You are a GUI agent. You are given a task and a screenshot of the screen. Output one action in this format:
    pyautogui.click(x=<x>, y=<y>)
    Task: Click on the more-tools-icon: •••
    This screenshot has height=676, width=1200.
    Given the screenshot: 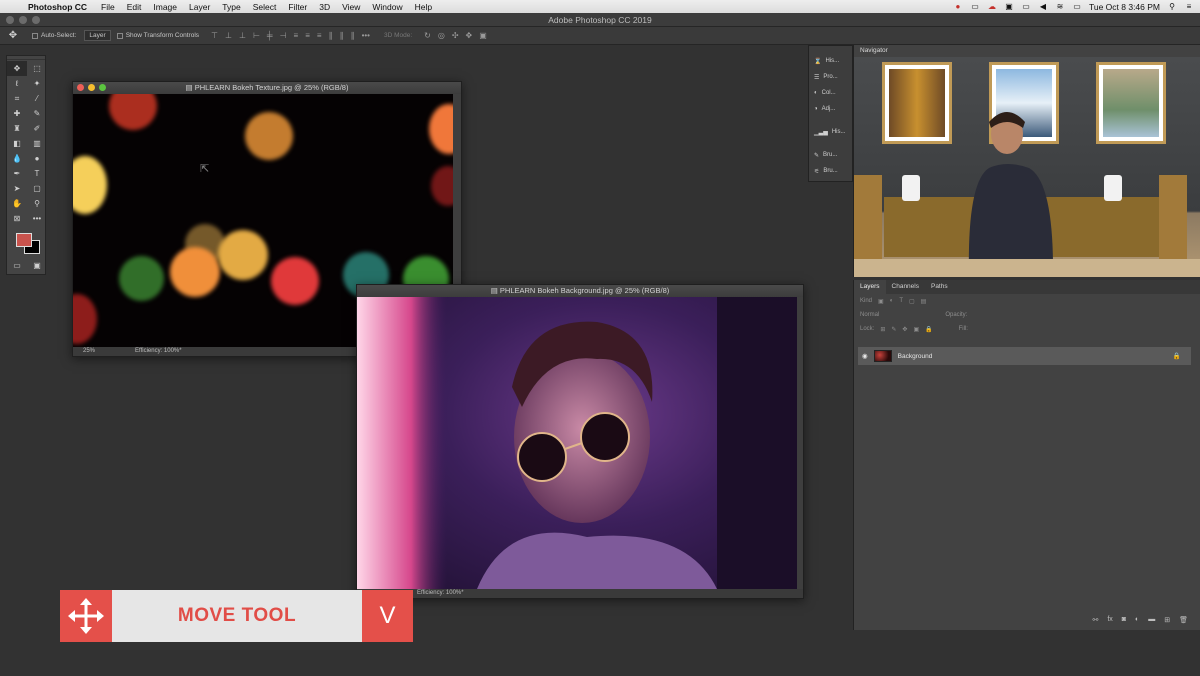 What is the action you would take?
    pyautogui.click(x=37, y=218)
    